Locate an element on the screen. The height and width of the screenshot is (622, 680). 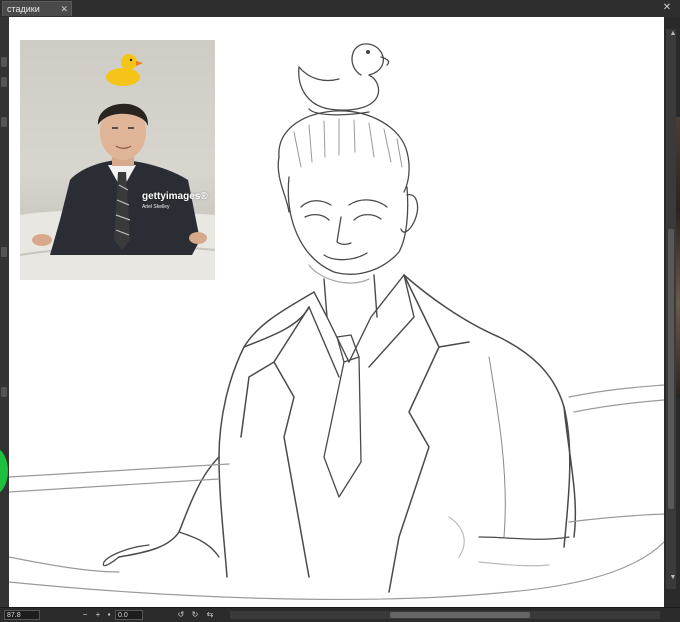
duck-sketch is located at coordinates (344, 79).